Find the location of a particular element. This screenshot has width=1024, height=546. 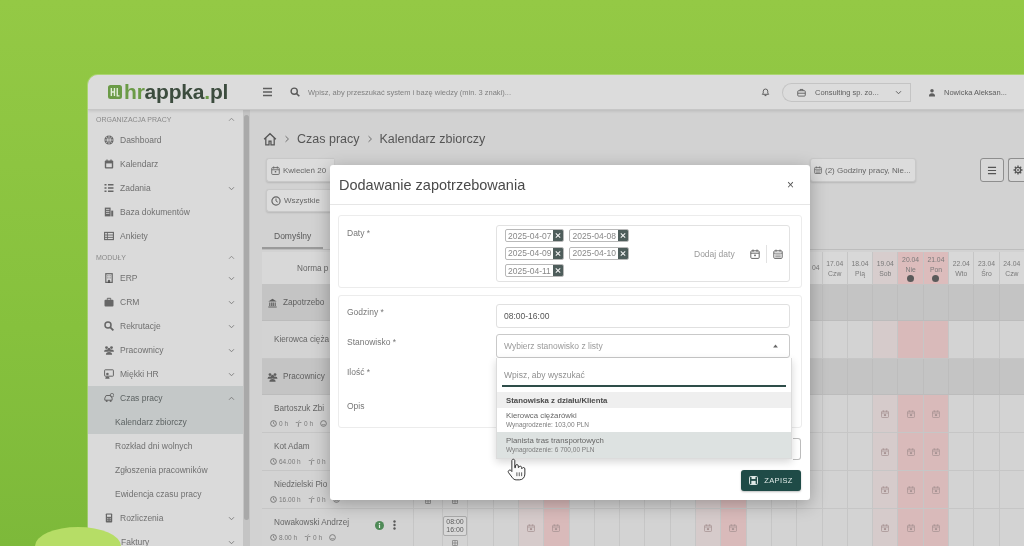

date-field: 2025-04-07 2025-04-08 2025-04-09 2025-04-10 2025-04-11 Dodaj daty is located at coordinates (643, 253).